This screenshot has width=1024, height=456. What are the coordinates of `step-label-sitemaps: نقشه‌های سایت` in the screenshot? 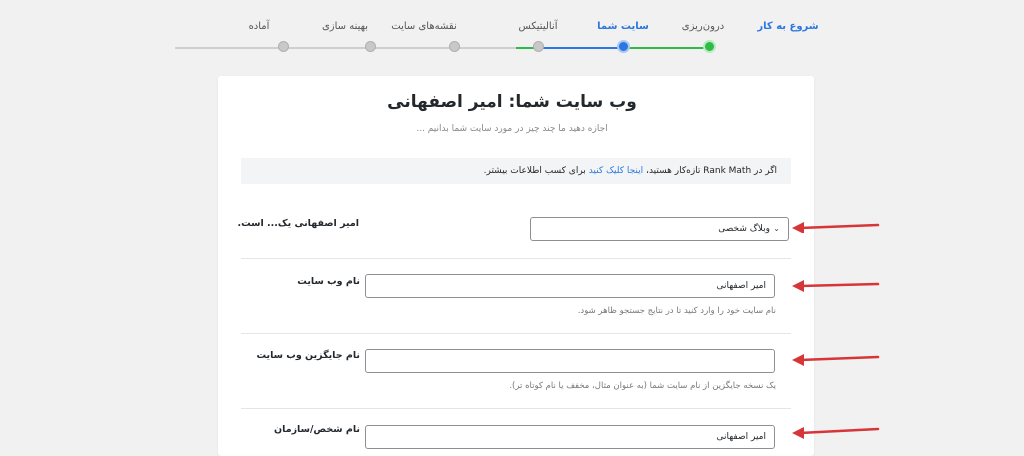 It's located at (423, 26).